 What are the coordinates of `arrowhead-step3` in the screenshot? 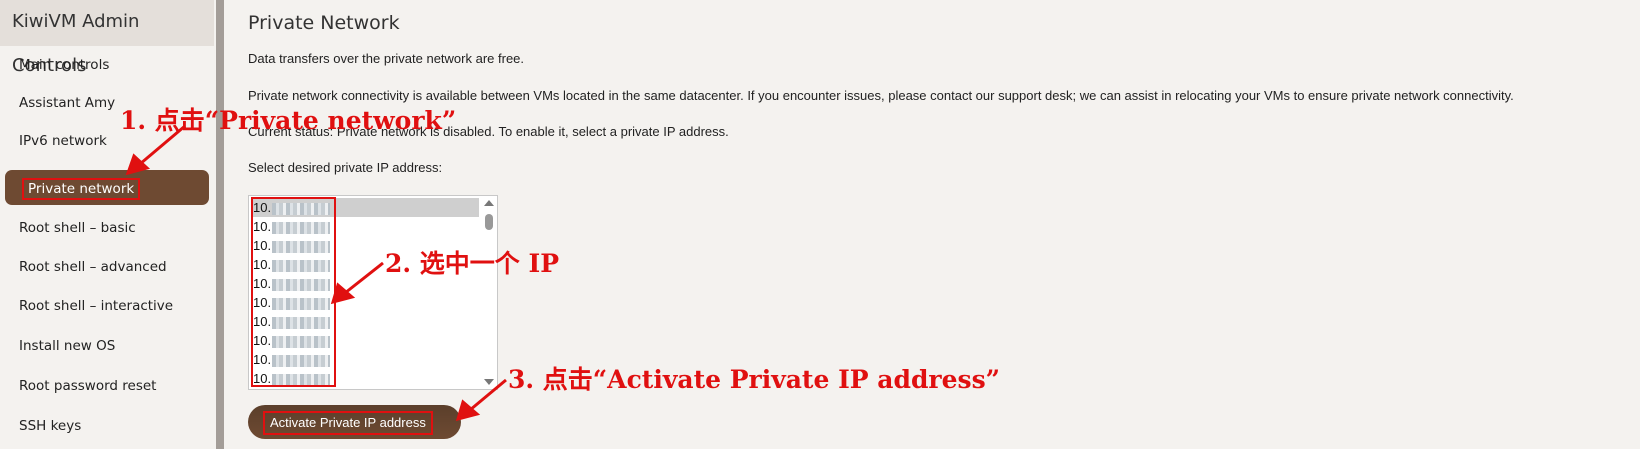 It's located at (468, 410).